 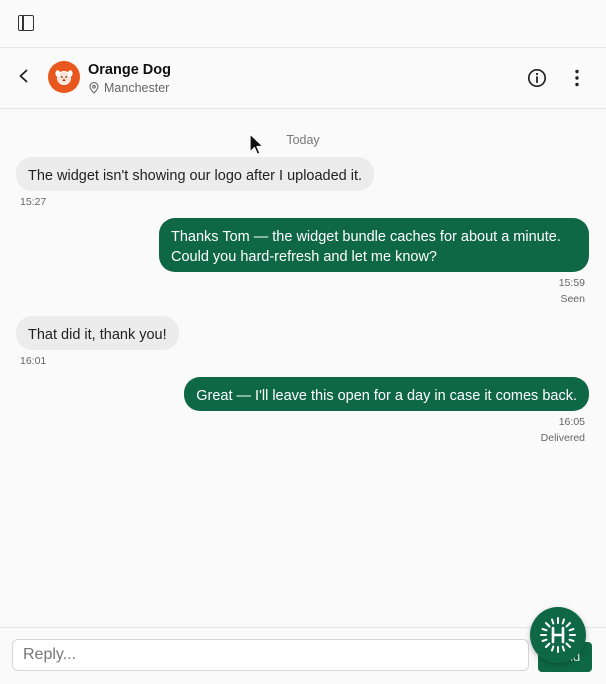 What do you see at coordinates (97, 333) in the screenshot?
I see `message-bubble-incoming: That did it, thank you!` at bounding box center [97, 333].